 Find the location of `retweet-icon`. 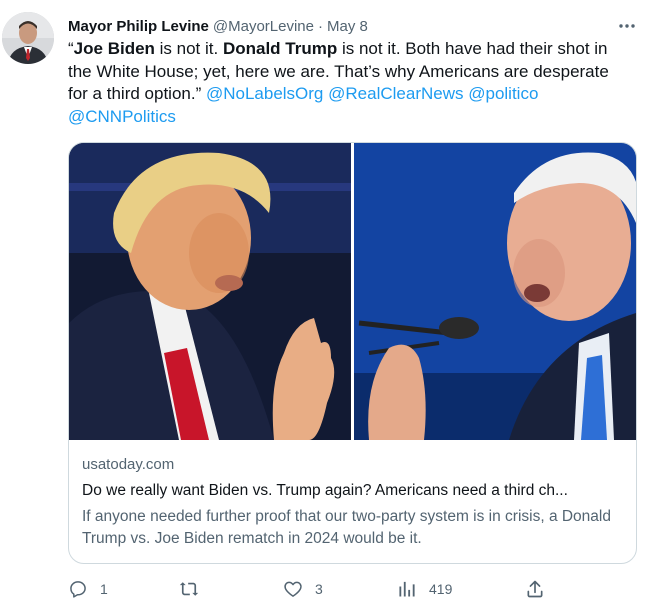

retweet-icon is located at coordinates (189, 589).